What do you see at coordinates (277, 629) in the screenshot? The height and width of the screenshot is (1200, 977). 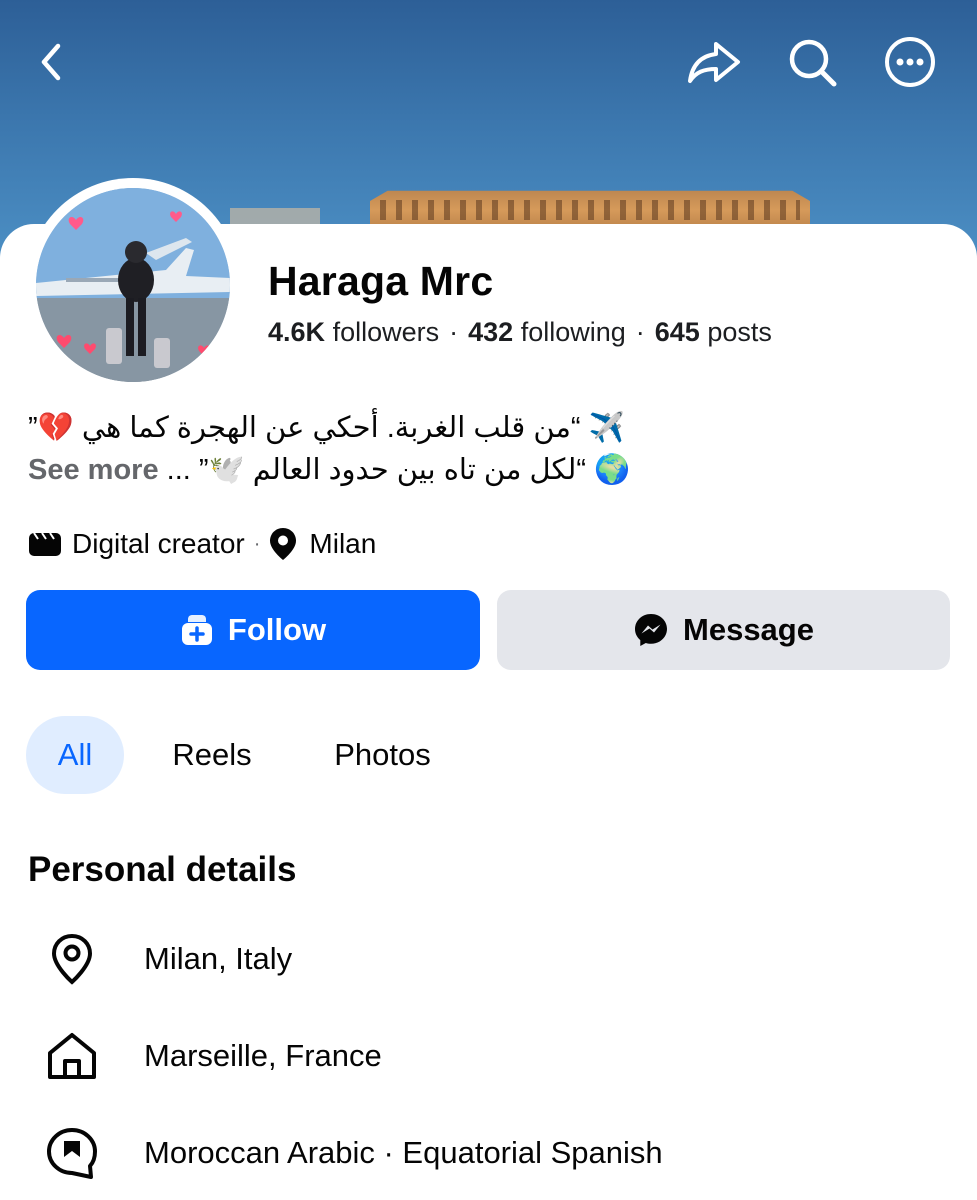 I see `follow-label: Follow` at bounding box center [277, 629].